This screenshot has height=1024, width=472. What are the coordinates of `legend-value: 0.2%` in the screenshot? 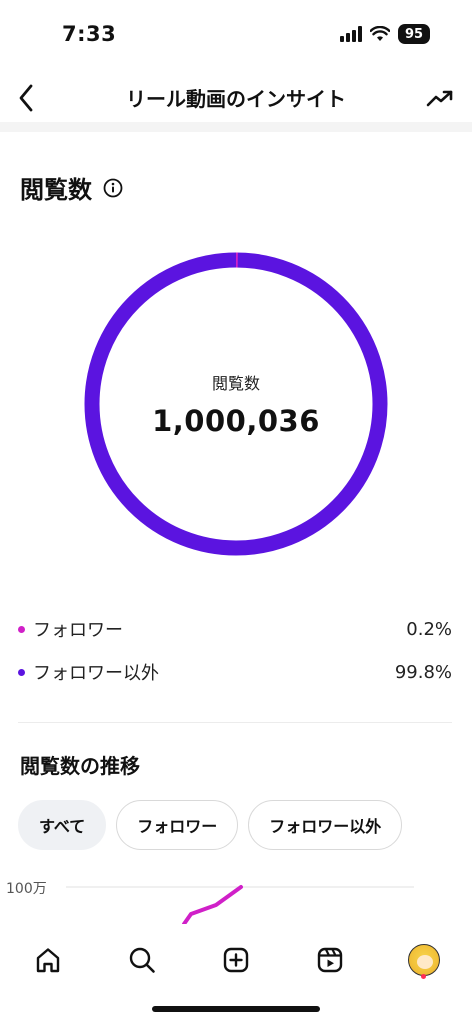 It's located at (429, 629).